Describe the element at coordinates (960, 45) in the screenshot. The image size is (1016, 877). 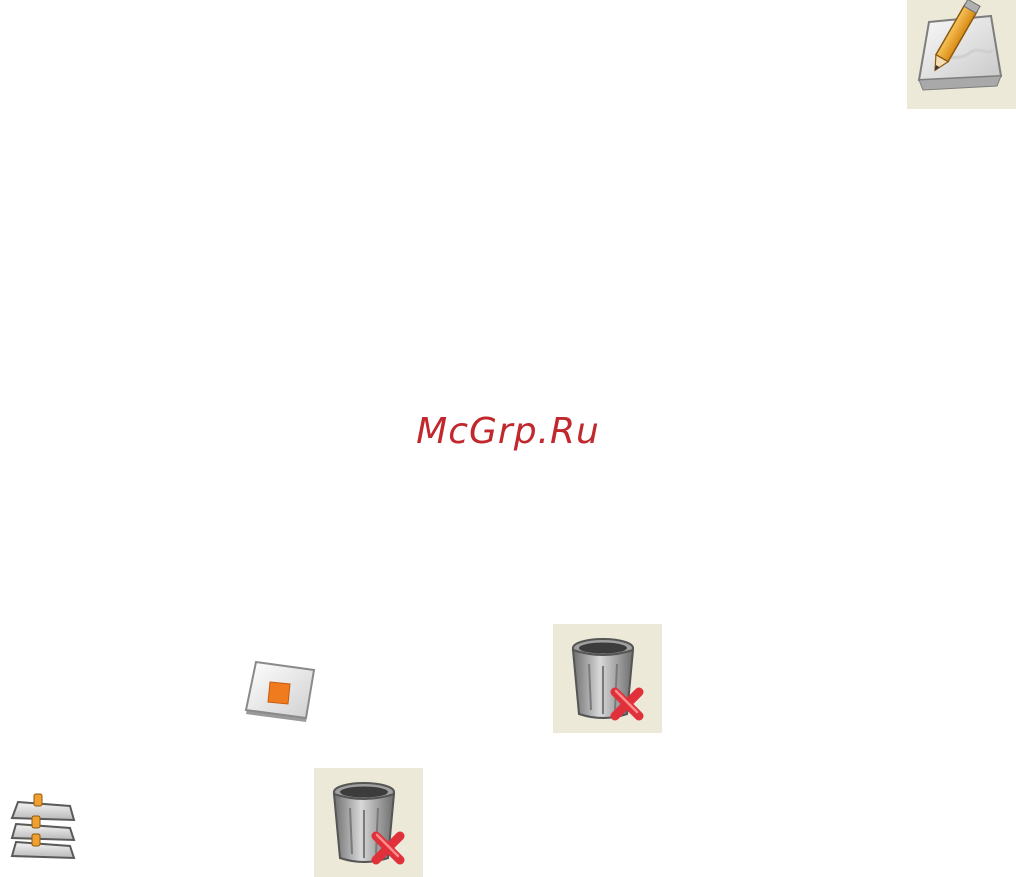
I see `edit-pencil-icon` at that location.